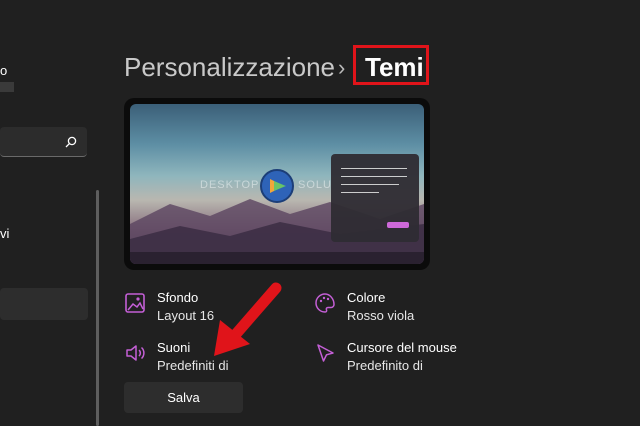 This screenshot has width=640, height=426. I want to click on option-title: Colore, so click(366, 297).